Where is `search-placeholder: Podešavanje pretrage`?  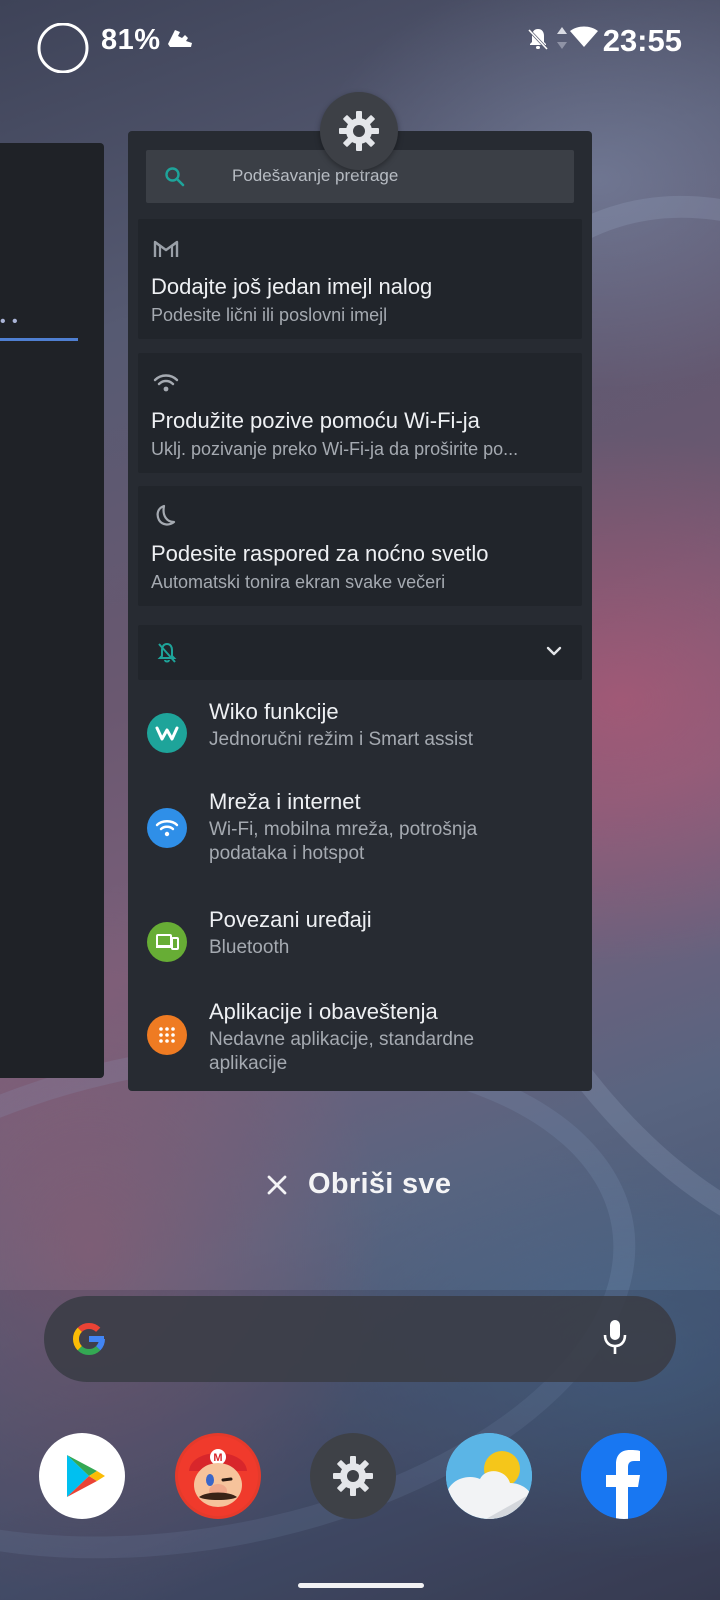 search-placeholder: Podešavanje pretrage is located at coordinates (315, 175).